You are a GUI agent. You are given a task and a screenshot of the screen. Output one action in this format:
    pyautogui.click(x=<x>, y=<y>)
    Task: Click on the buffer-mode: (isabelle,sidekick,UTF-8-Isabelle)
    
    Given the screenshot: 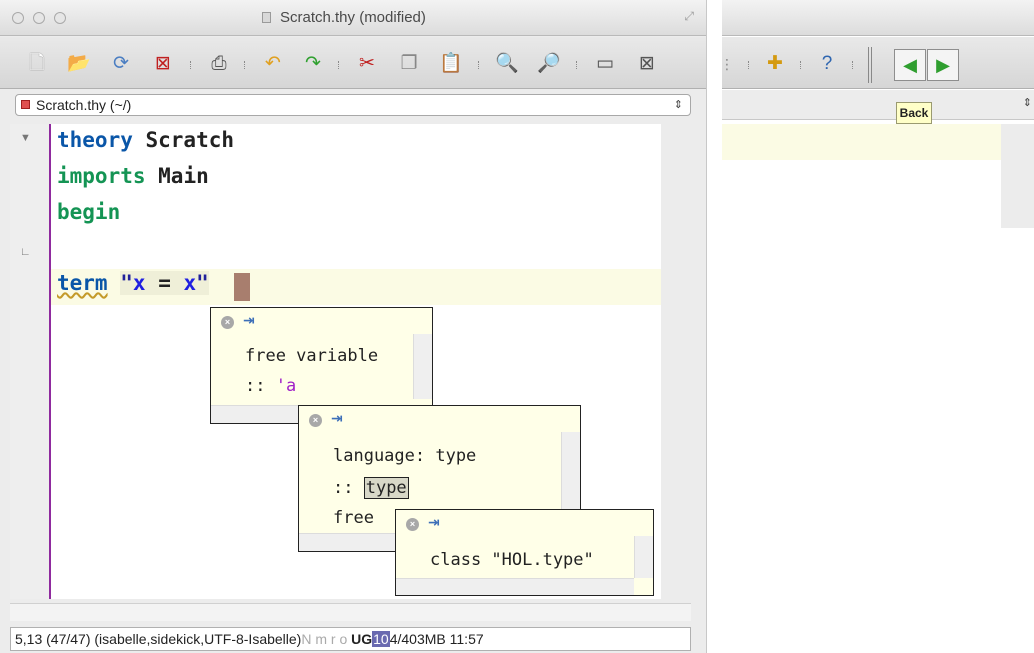 What is the action you would take?
    pyautogui.click(x=197, y=639)
    